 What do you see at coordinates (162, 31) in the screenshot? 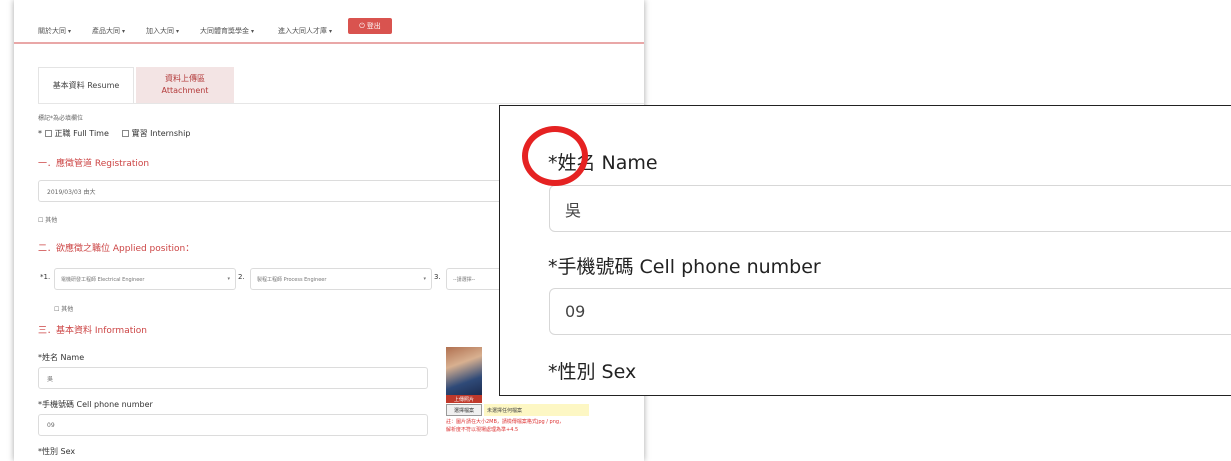
I see `nav-item-join: 加入大同 ▾` at bounding box center [162, 31].